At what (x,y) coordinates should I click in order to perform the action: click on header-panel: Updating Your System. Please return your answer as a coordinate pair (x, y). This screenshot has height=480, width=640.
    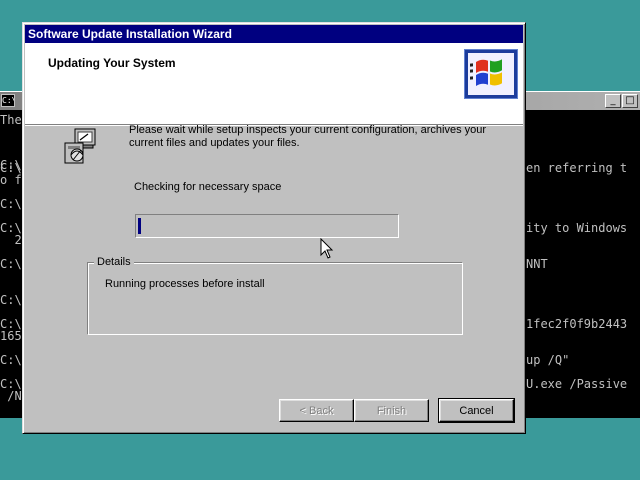
    Looking at the image, I should click on (274, 84).